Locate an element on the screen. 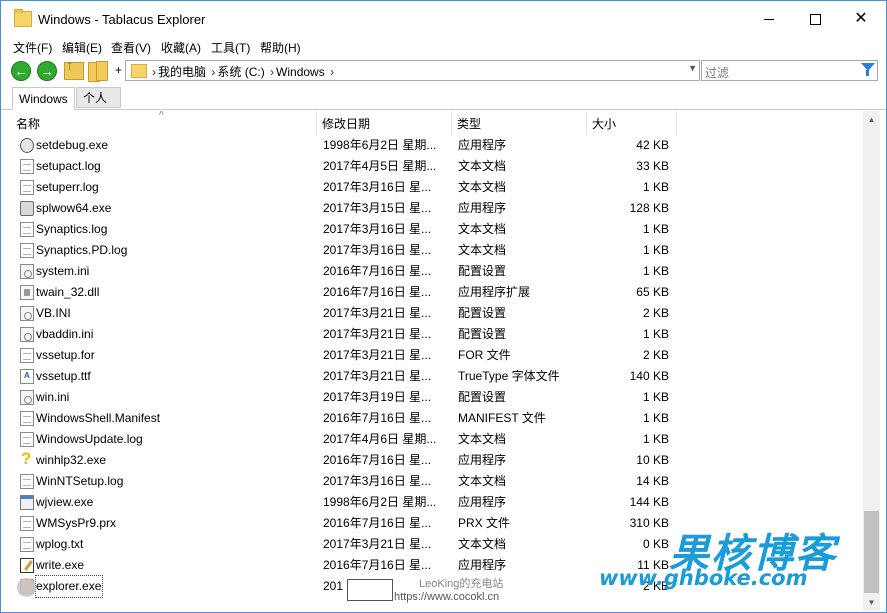  back-button: ← is located at coordinates (21, 71).